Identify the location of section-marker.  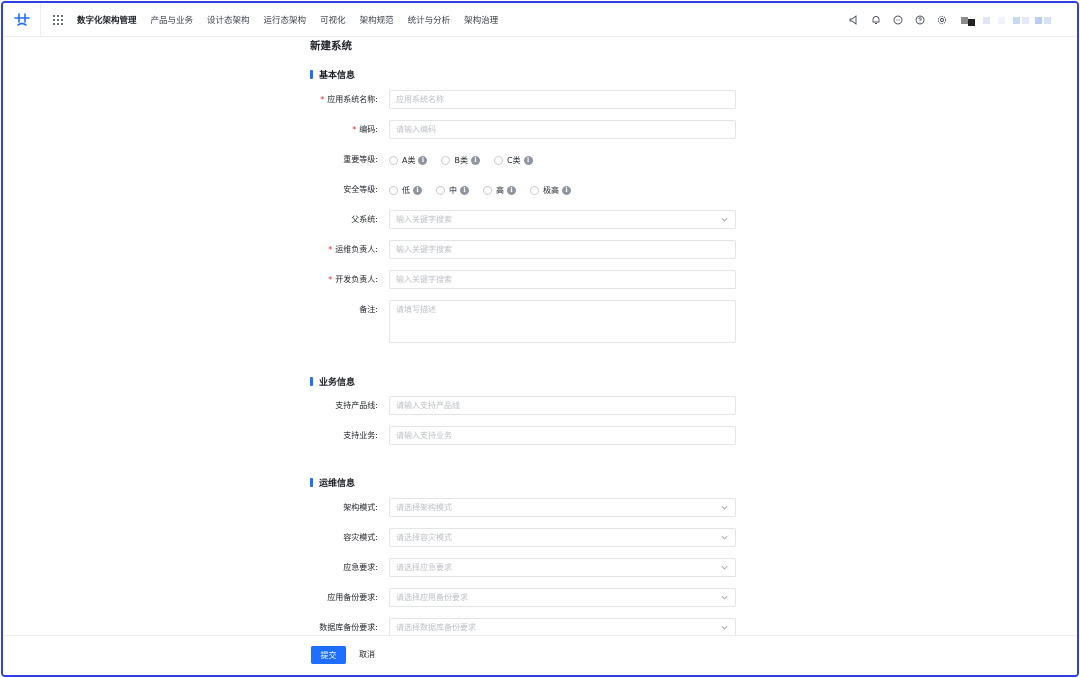
(311, 381).